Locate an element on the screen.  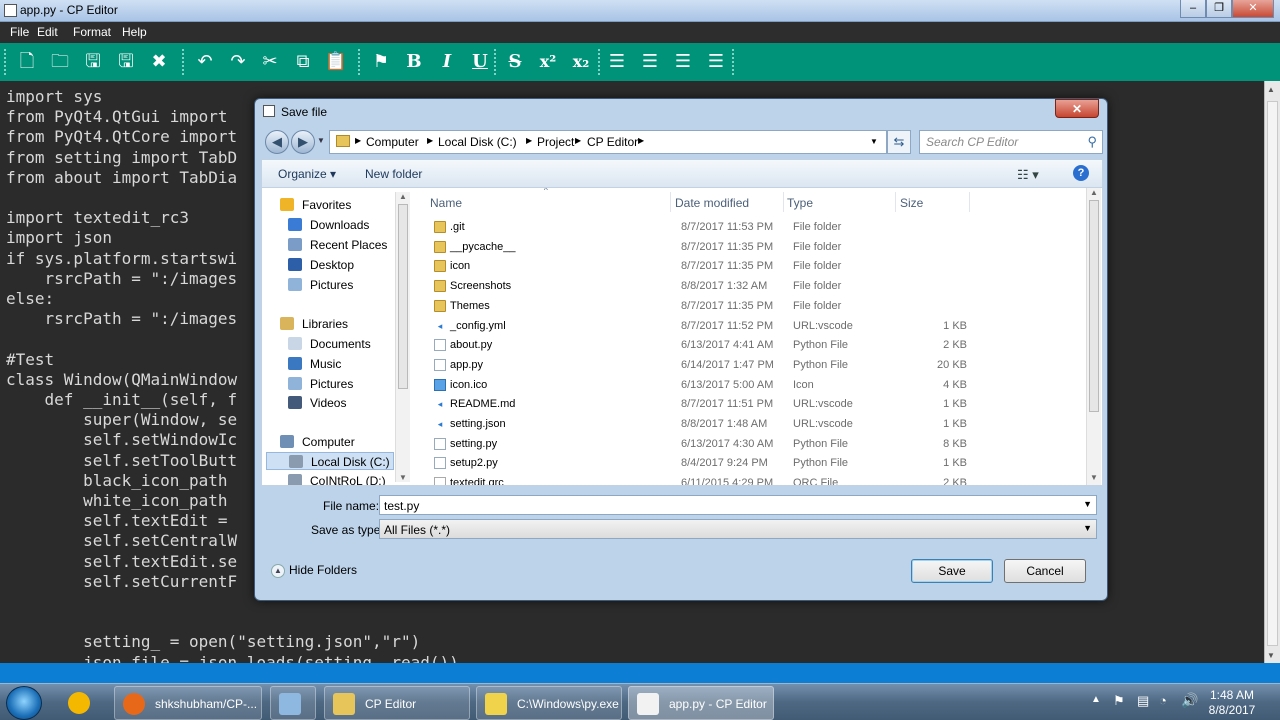
redo-icon: ↷ is located at coordinates (238, 62).